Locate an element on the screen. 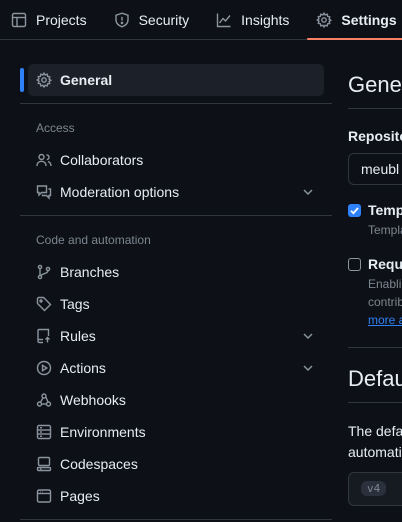  template-repository-note: Templa is located at coordinates (385, 230).